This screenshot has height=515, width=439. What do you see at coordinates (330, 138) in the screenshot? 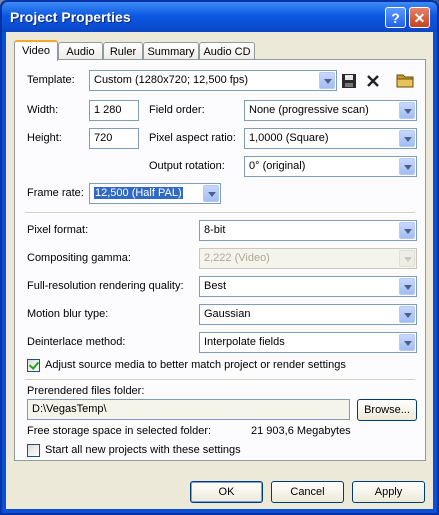
I see `pixel-aspect-combo: 1,0000 (Square)` at bounding box center [330, 138].